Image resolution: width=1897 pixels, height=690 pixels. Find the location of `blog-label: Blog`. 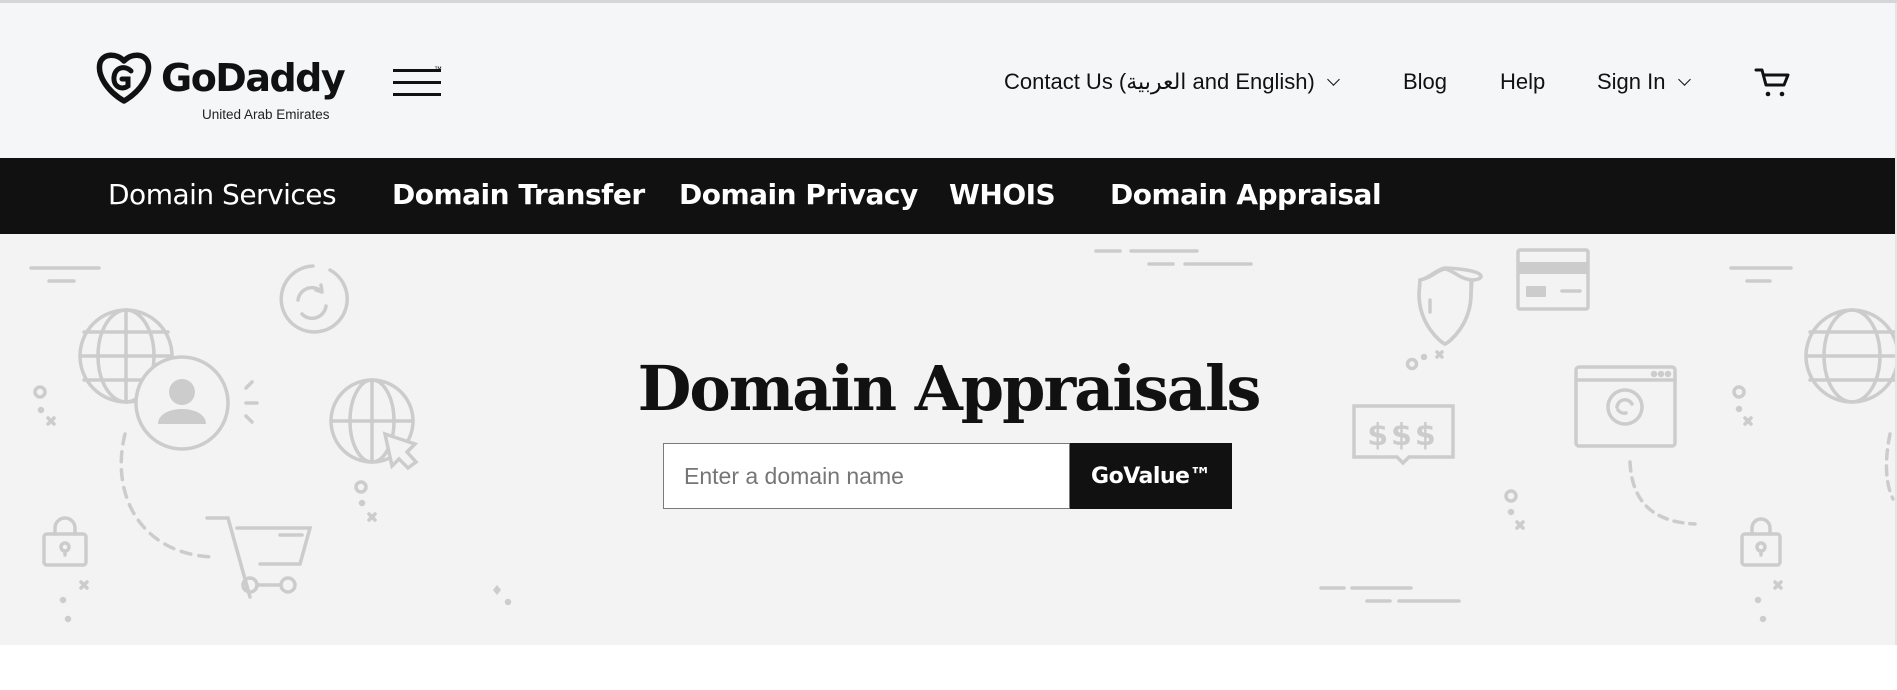

blog-label: Blog is located at coordinates (1425, 81).